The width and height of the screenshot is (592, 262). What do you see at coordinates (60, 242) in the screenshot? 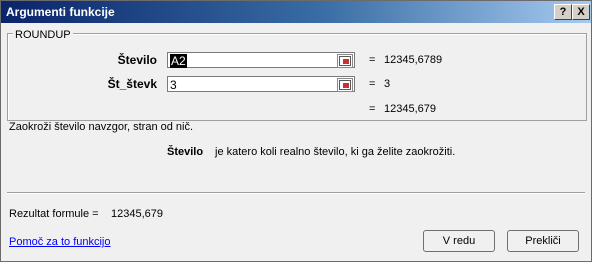
I see `help-link: Pomoč za to funkcijo` at bounding box center [60, 242].